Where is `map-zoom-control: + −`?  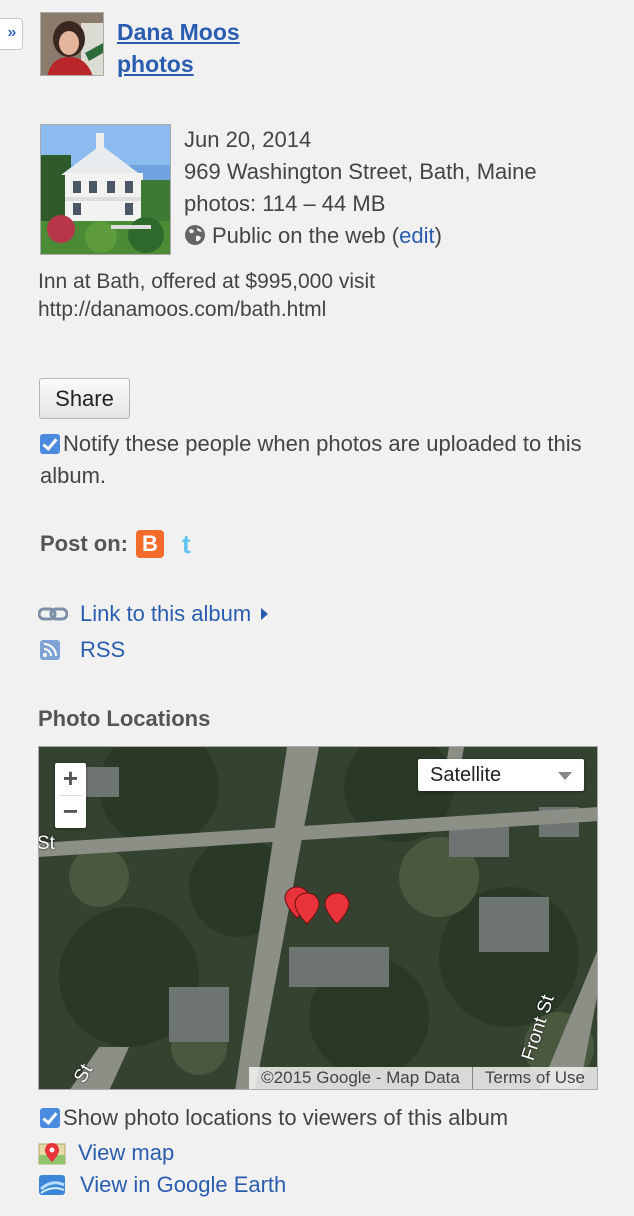 map-zoom-control: + − is located at coordinates (70, 795).